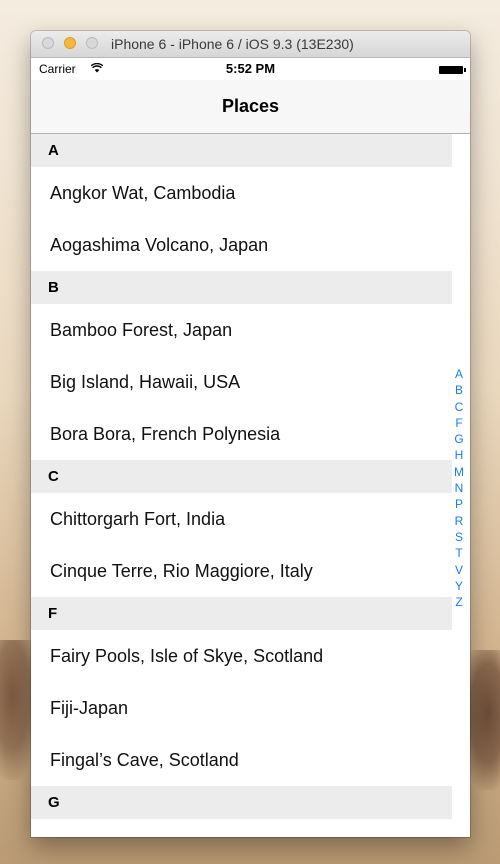  I want to click on section-header: G, so click(241, 802).